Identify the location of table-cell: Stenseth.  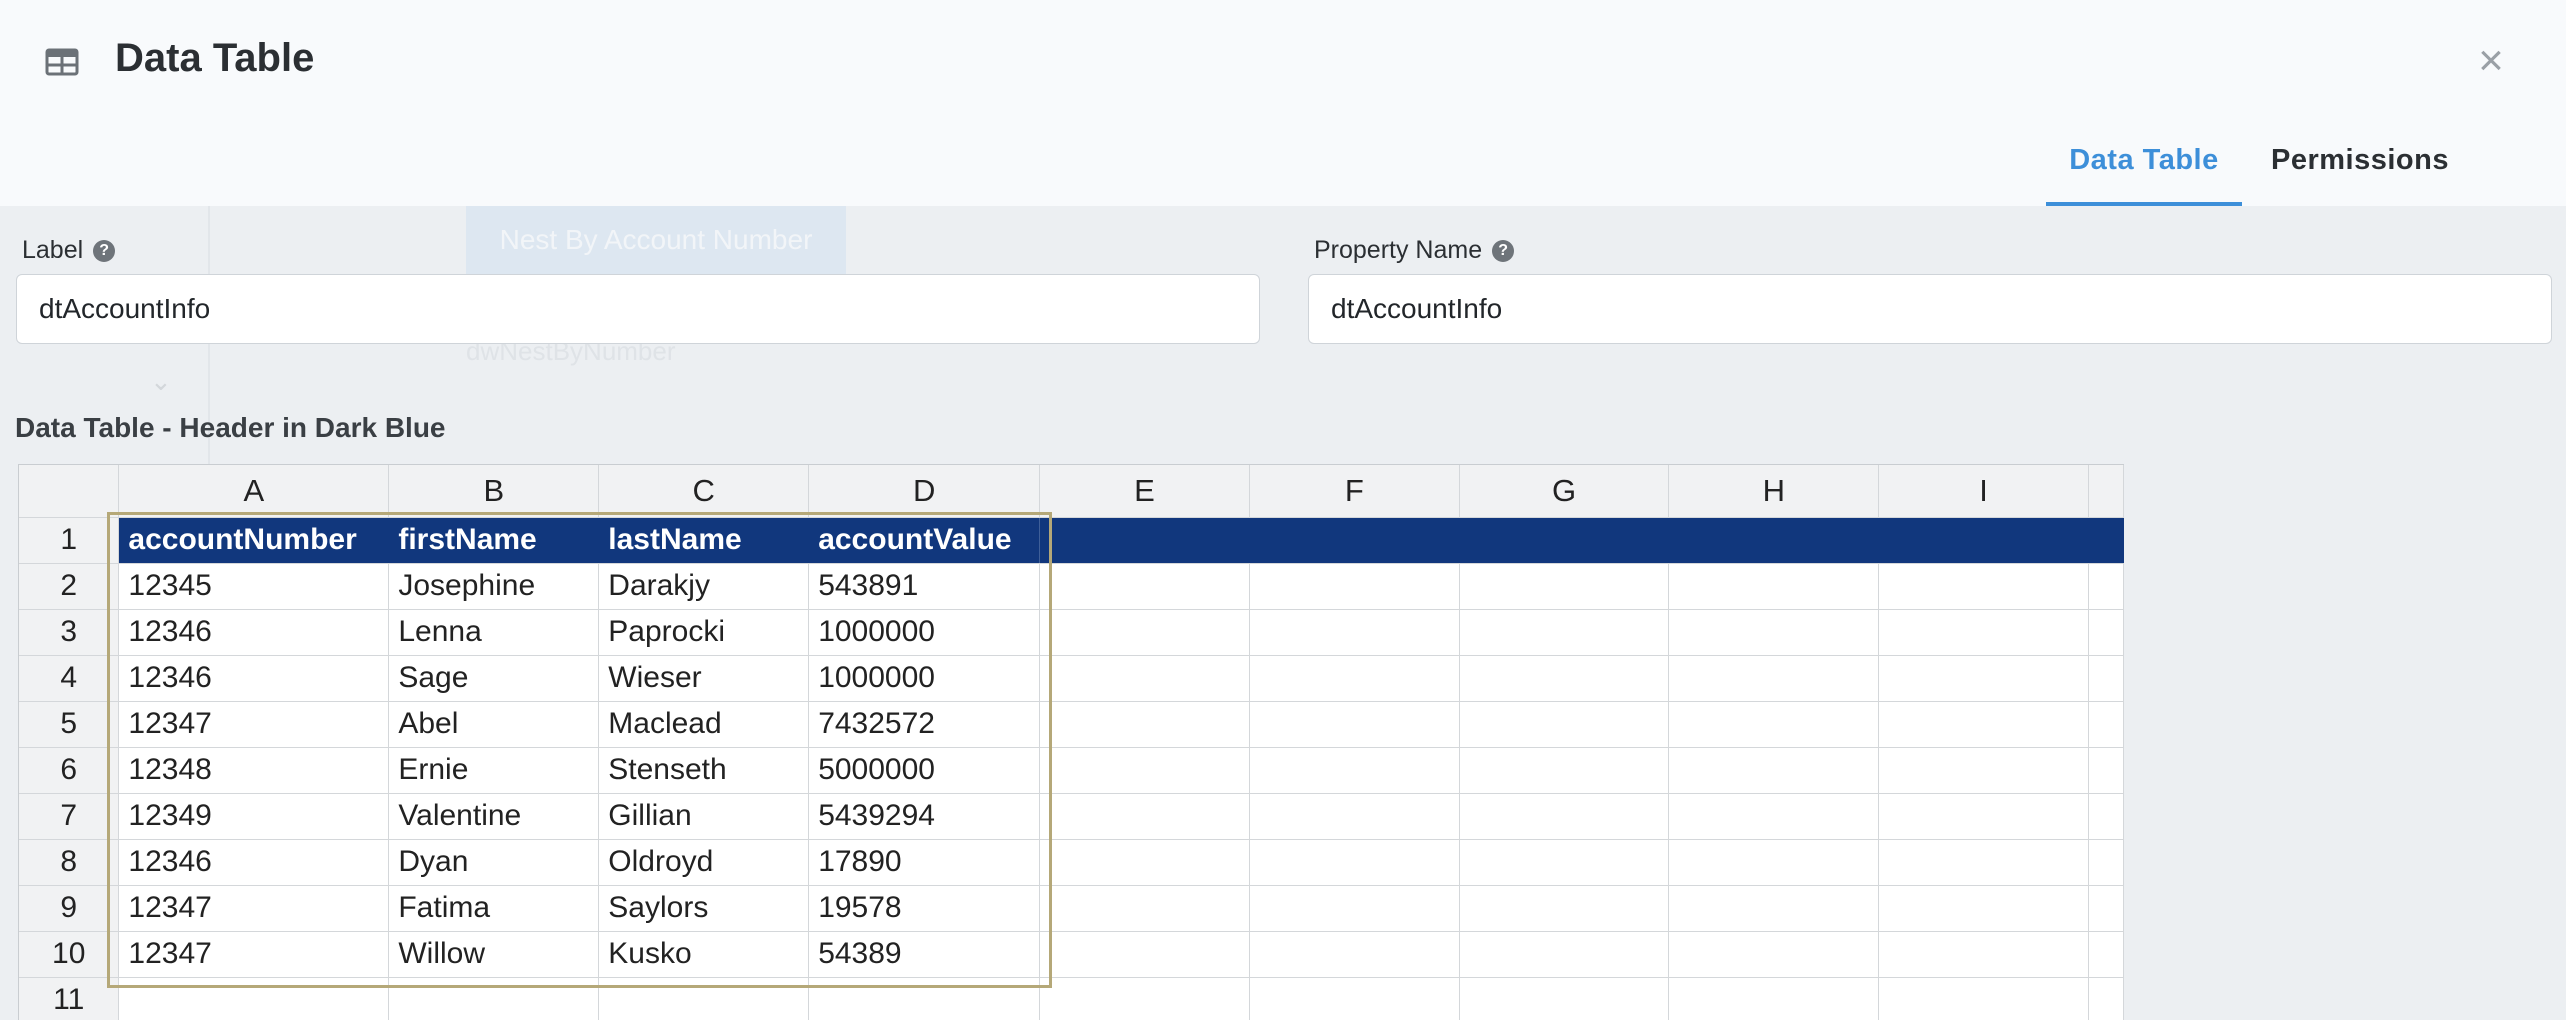
(704, 770).